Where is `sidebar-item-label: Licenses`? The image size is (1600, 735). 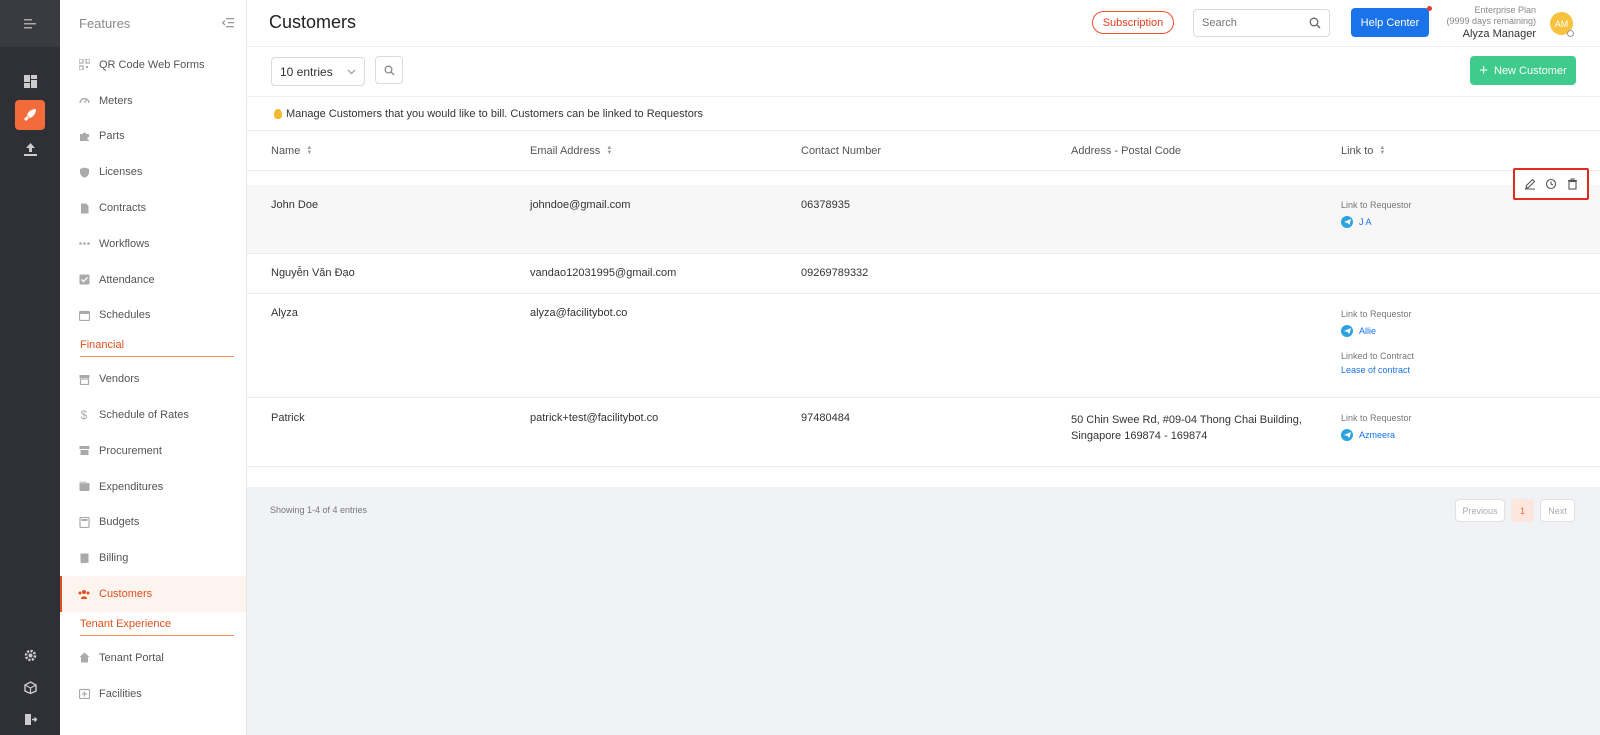 sidebar-item-label: Licenses is located at coordinates (121, 172).